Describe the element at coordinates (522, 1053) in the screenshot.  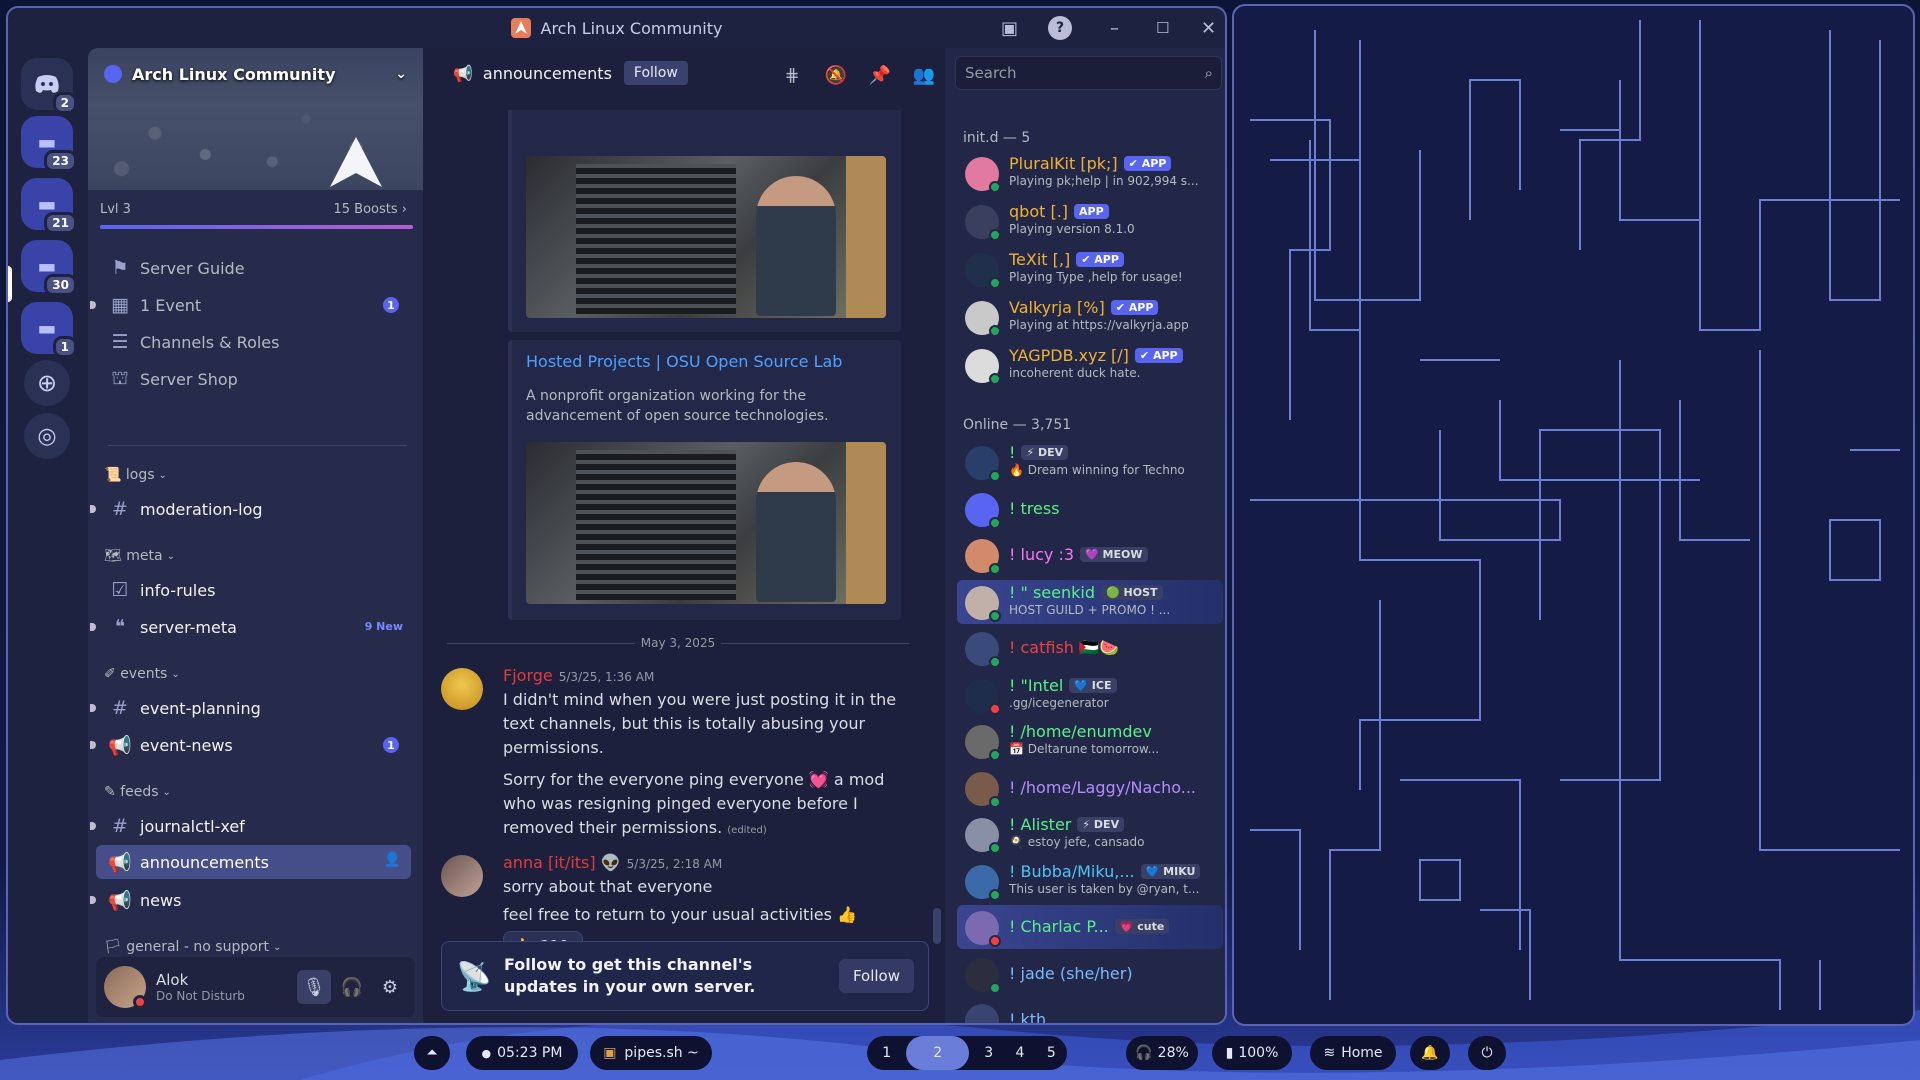
I see `clock: ● 05:23 PM` at that location.